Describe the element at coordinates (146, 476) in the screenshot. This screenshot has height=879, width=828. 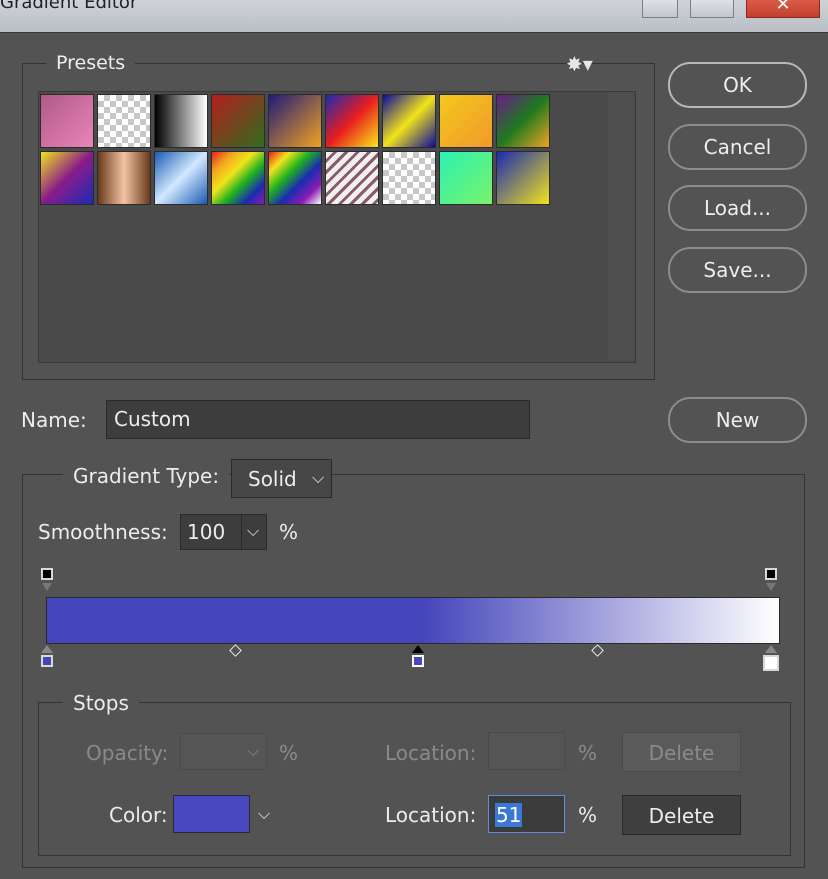
I see `gradient-type-label: Gradient Type:` at that location.